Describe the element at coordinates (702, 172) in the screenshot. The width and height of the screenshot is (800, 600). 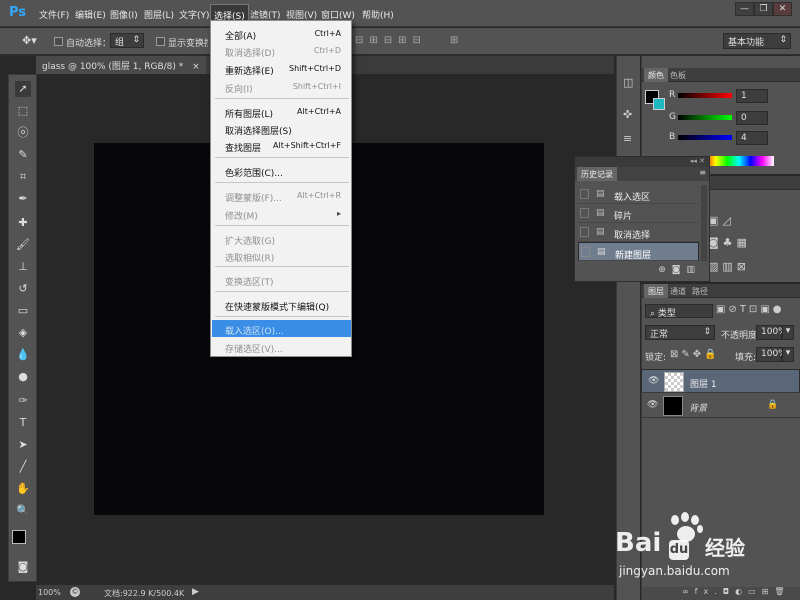
I see `panel-menu-icon: ≡` at that location.